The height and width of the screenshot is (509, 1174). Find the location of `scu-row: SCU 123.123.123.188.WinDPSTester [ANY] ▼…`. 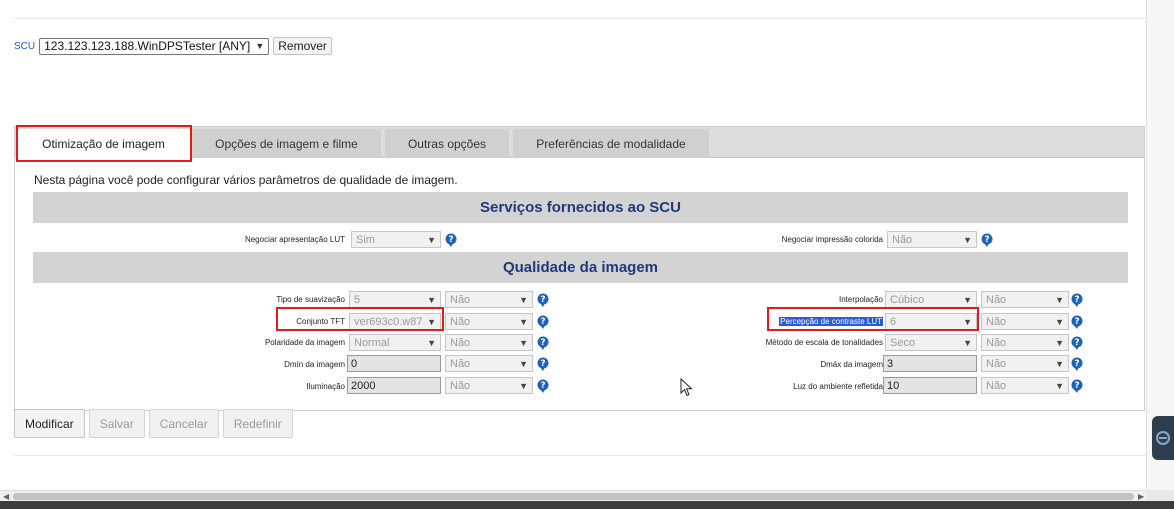

scu-row: SCU 123.123.123.188.WinDPSTester [ANY] ▼… is located at coordinates (173, 46).